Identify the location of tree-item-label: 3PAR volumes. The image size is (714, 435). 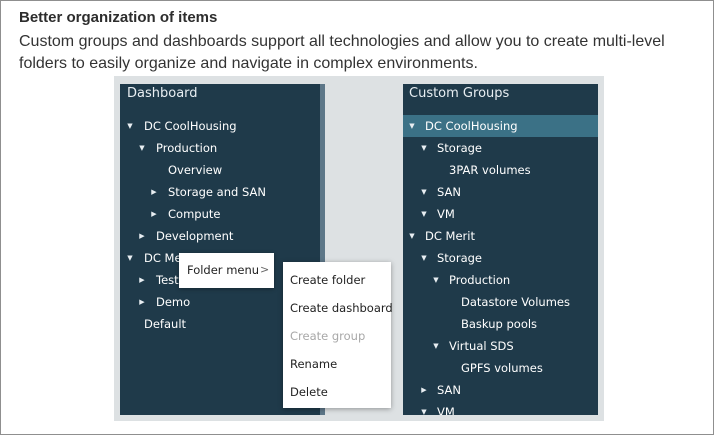
(490, 170).